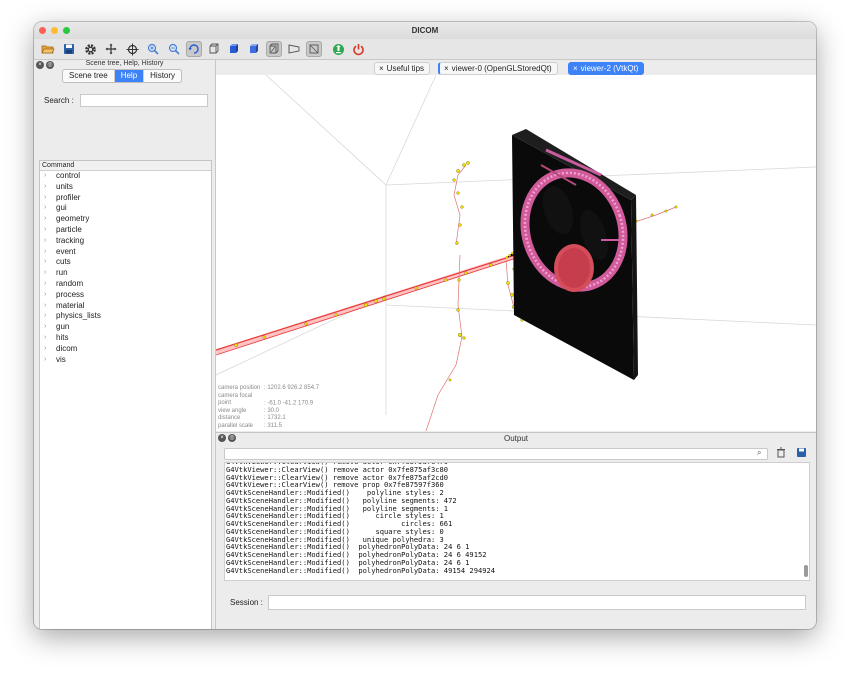 The image size is (850, 674). What do you see at coordinates (70, 294) in the screenshot?
I see `tree-item-label: process` at bounding box center [70, 294].